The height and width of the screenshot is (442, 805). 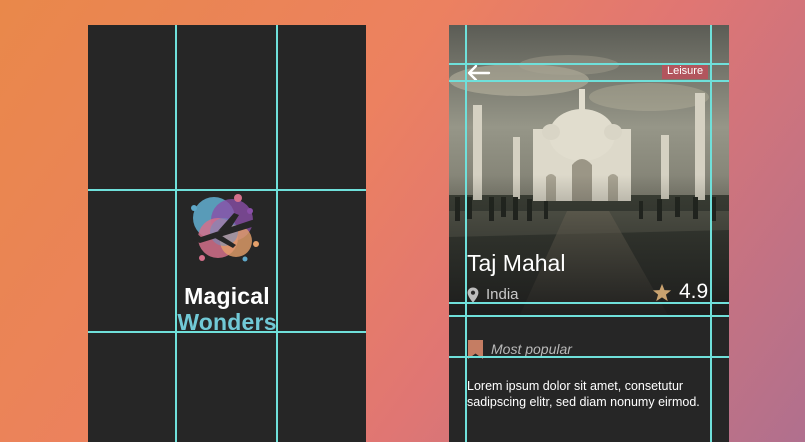 What do you see at coordinates (224, 228) in the screenshot?
I see `airplane-logo-icon` at bounding box center [224, 228].